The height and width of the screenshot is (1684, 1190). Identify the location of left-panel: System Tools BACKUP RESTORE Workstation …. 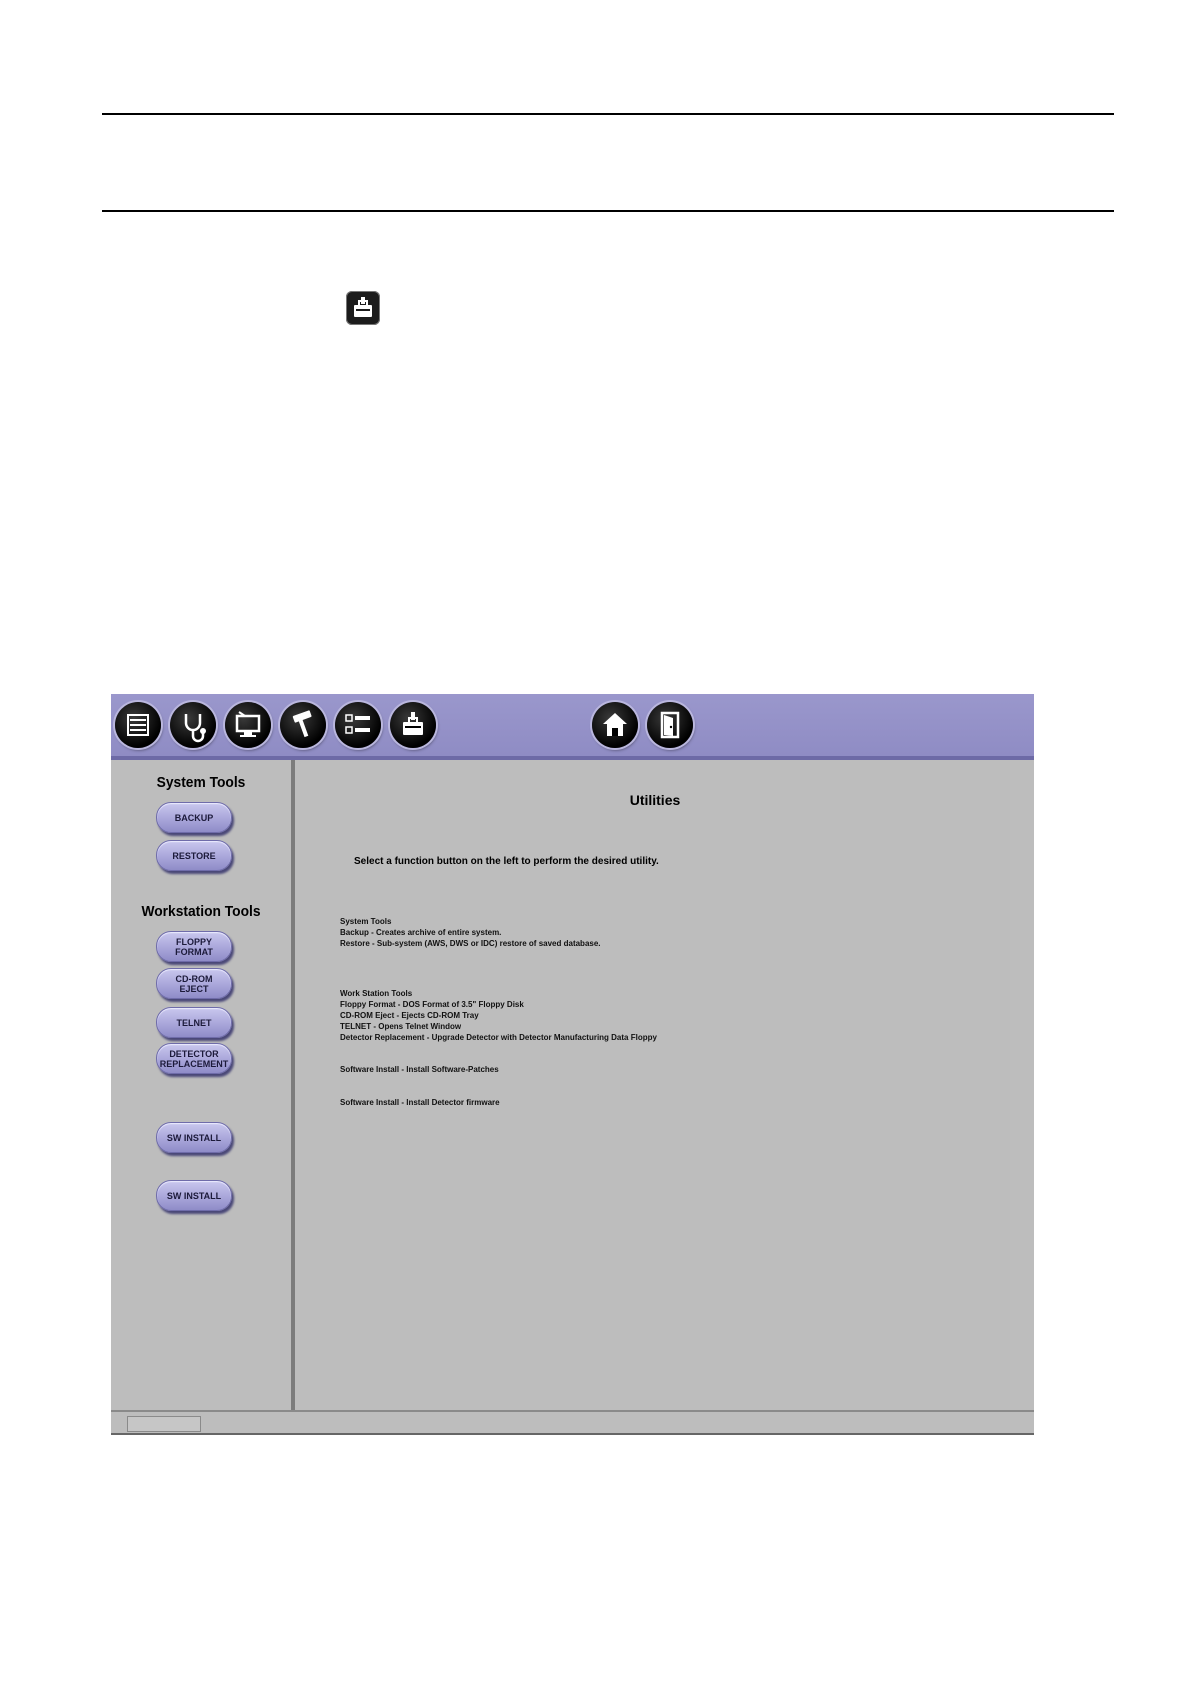
(203, 1085).